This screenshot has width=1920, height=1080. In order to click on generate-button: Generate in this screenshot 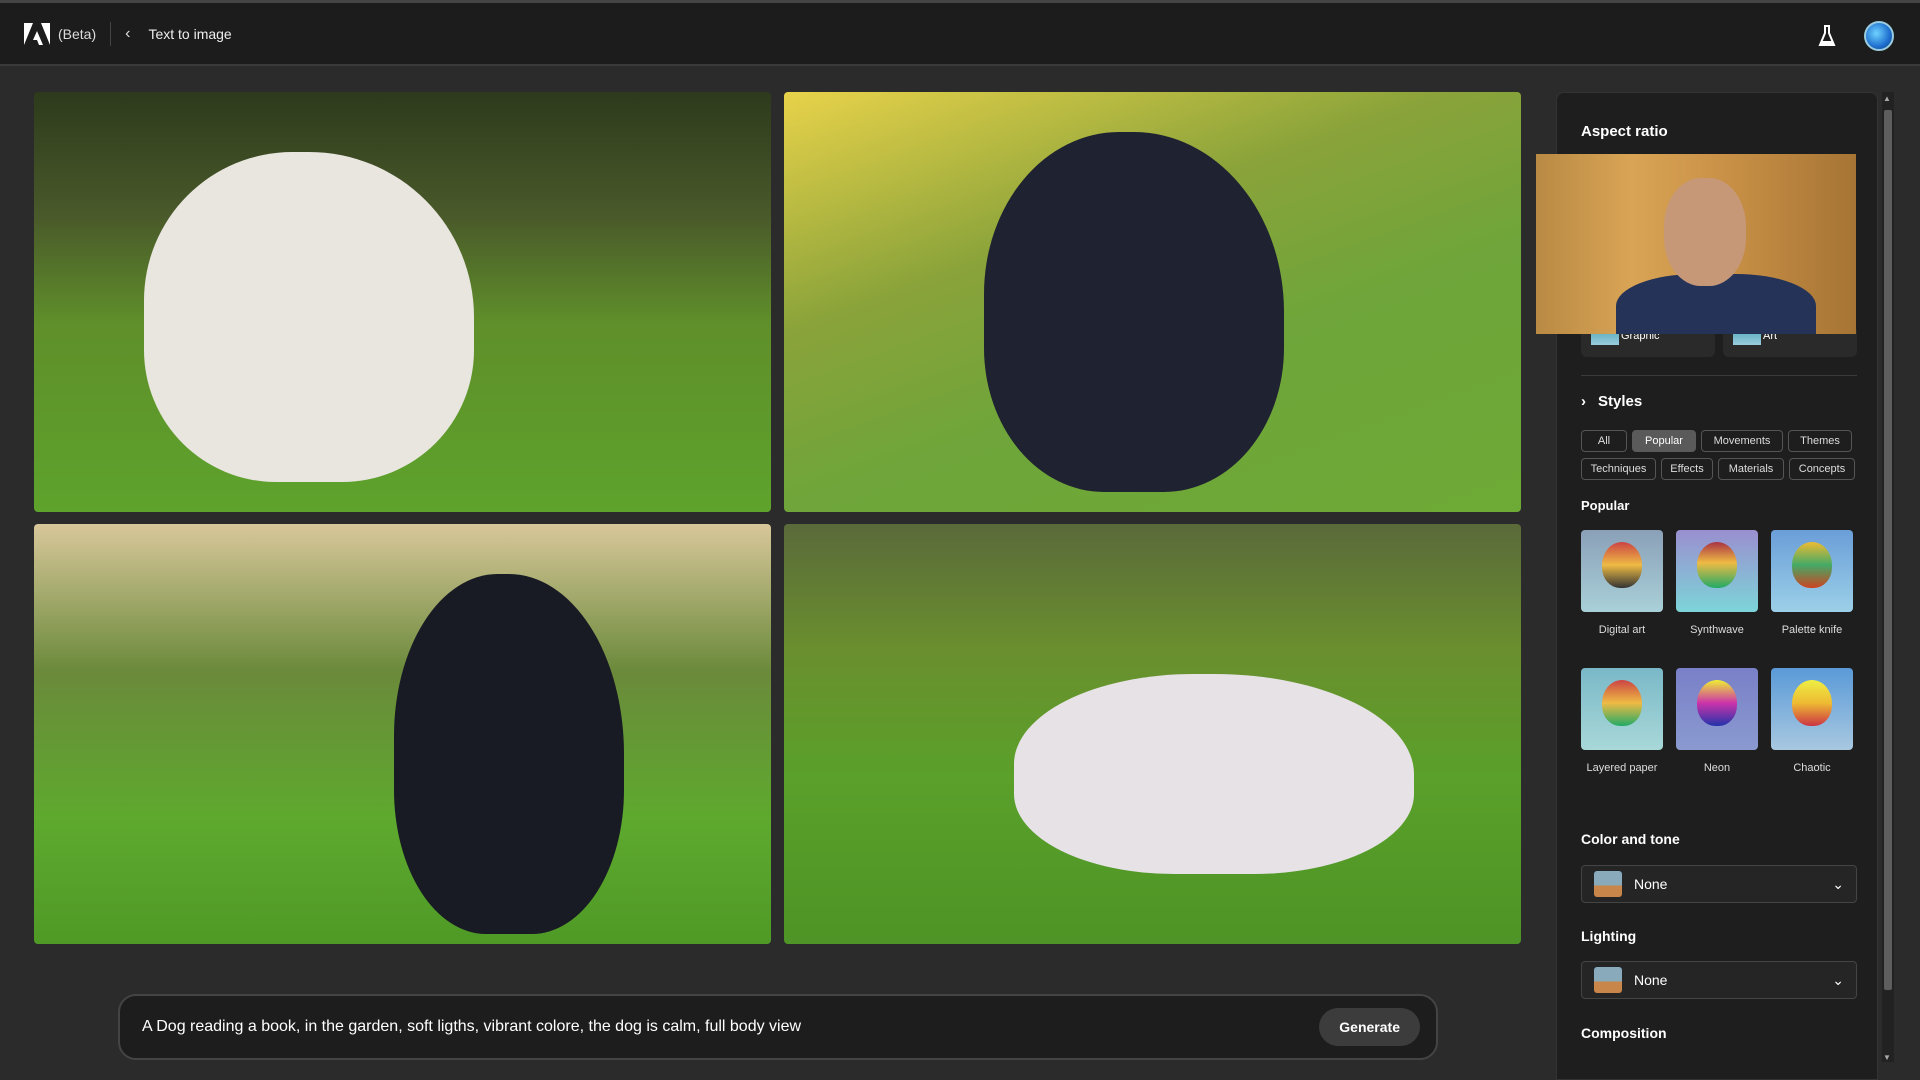, I will do `click(1369, 1027)`.